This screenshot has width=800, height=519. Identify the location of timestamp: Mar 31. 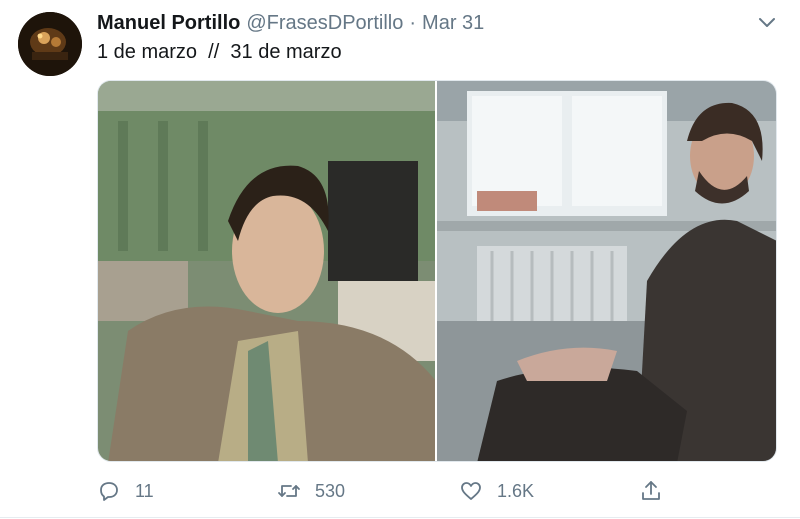
(453, 23).